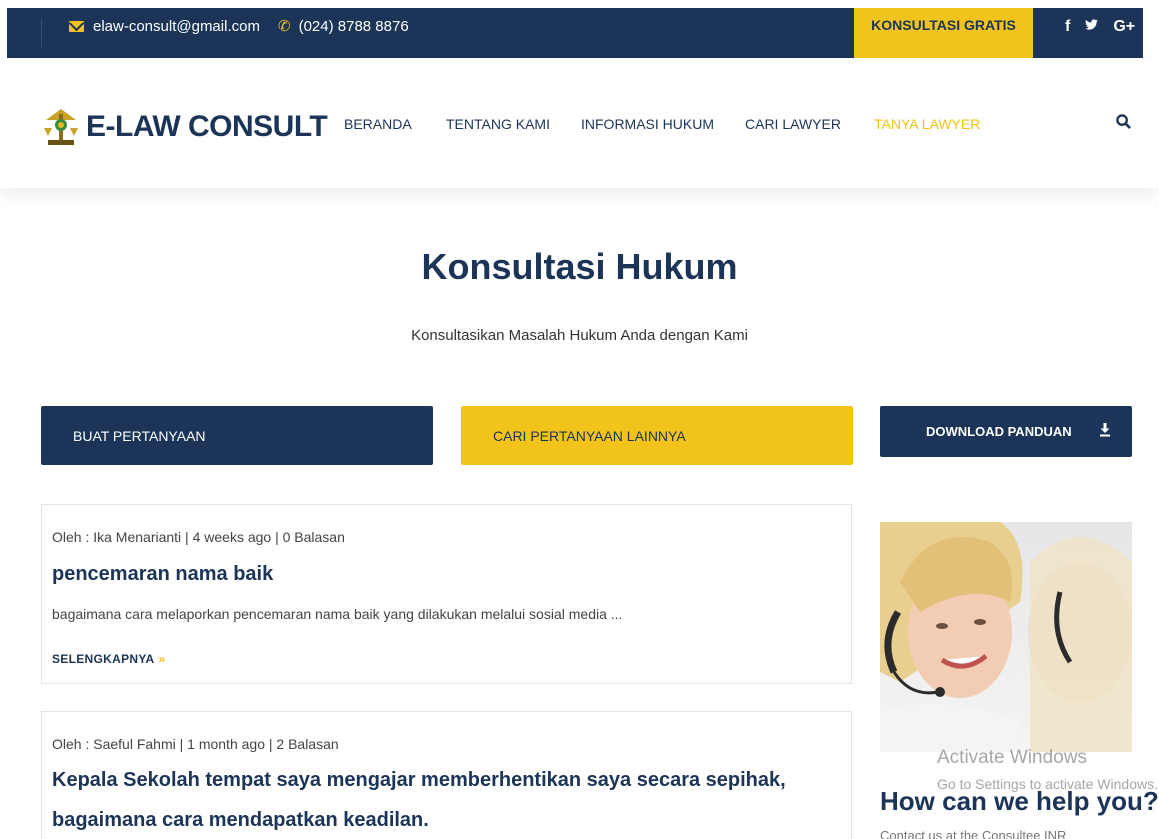 The image size is (1159, 839). I want to click on google-plus-icon: G+, so click(1124, 27).